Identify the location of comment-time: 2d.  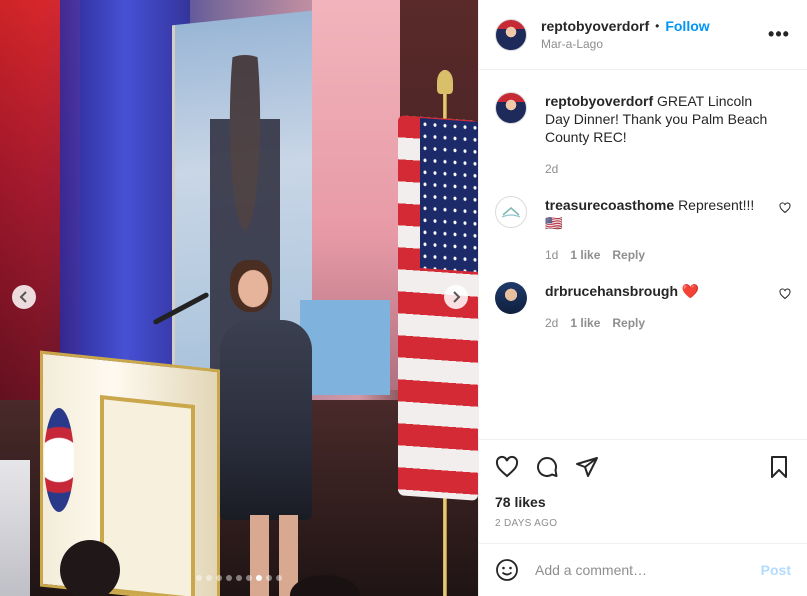
(551, 323).